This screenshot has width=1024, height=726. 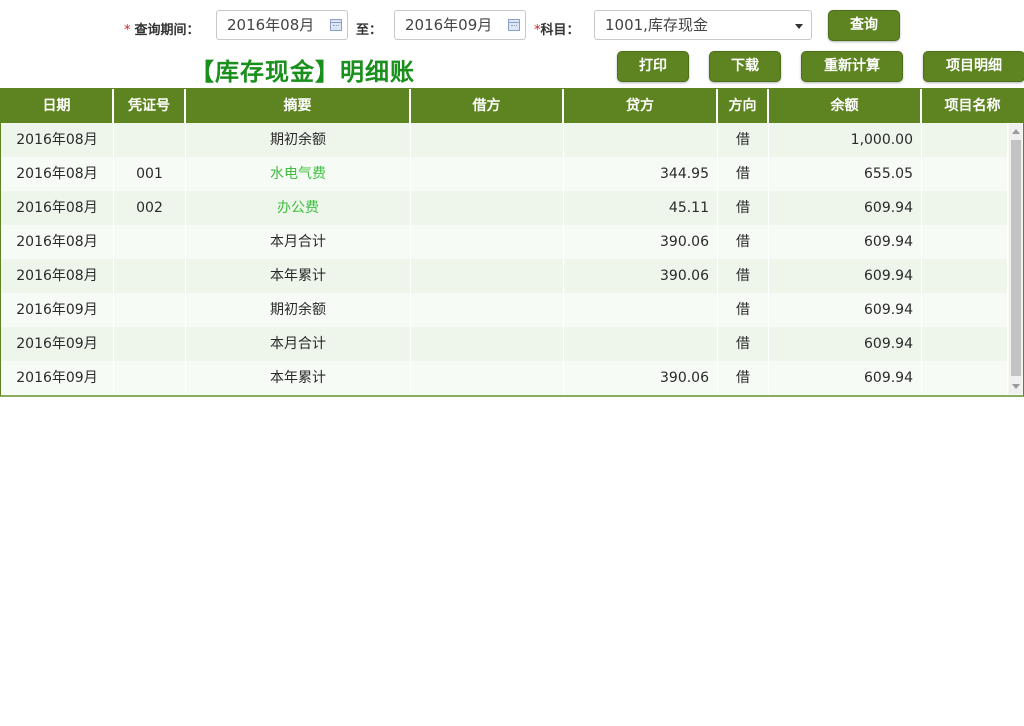 I want to click on column-header-project: 项目名称, so click(x=972, y=106).